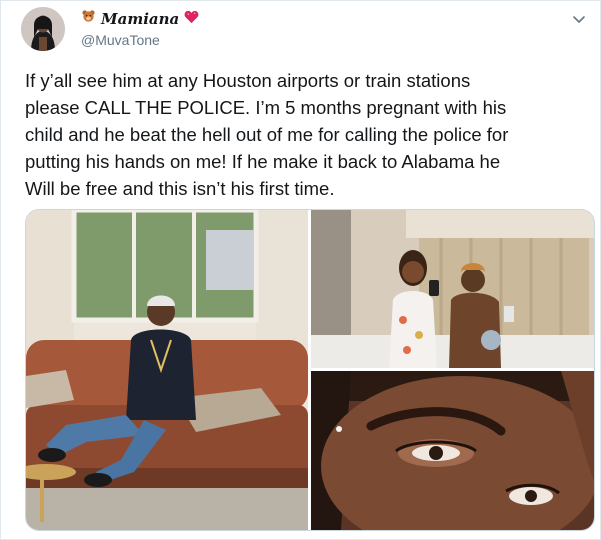 The width and height of the screenshot is (601, 540). Describe the element at coordinates (304, 30) in the screenshot. I see `tweet-header: Mamiana @MuvaTone` at that location.